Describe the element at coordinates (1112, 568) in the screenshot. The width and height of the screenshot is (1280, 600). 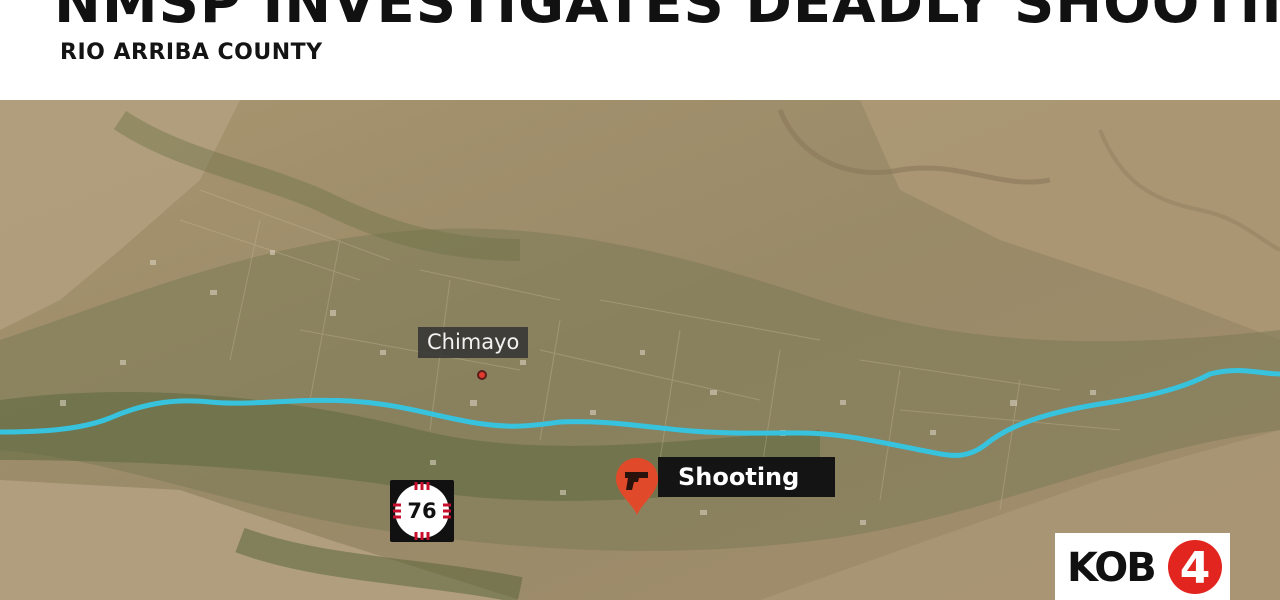
I see `logo-text: KOB` at that location.